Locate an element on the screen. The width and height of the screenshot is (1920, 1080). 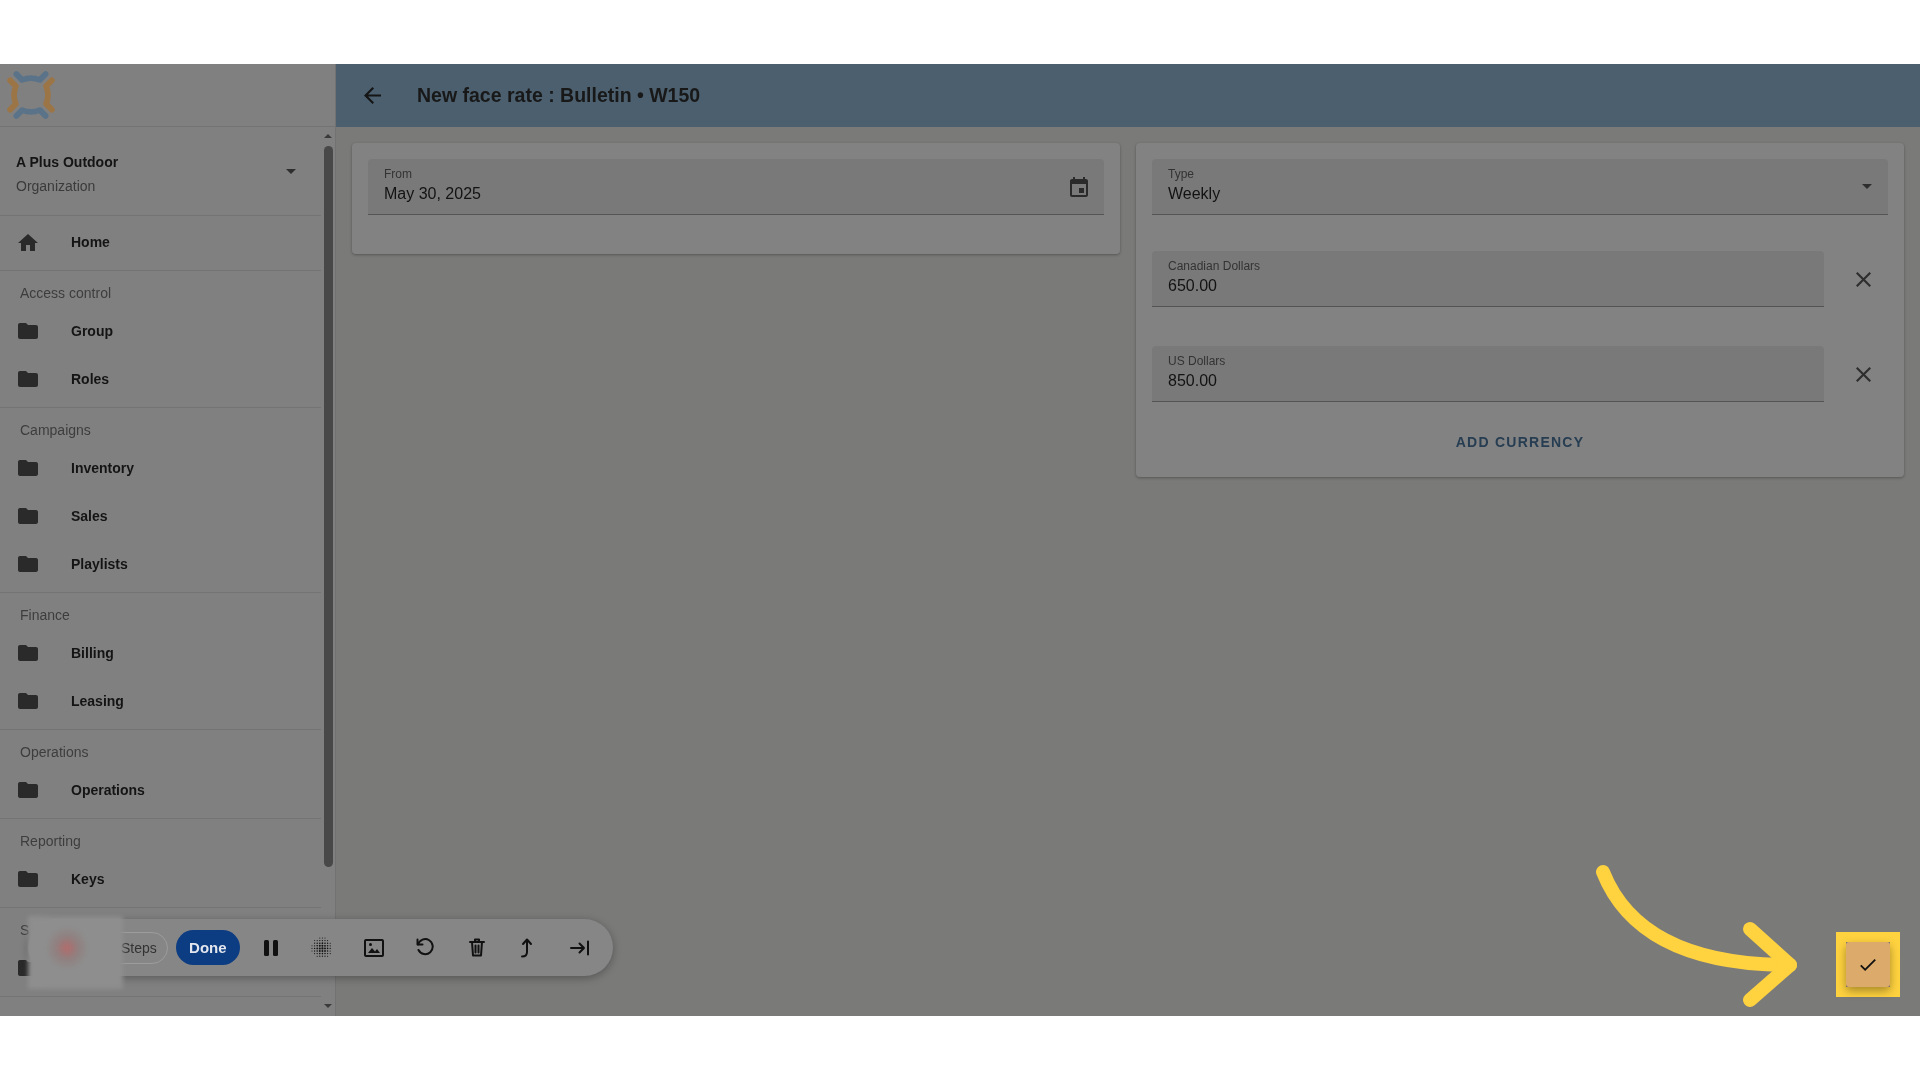
check-icon is located at coordinates (1868, 964).